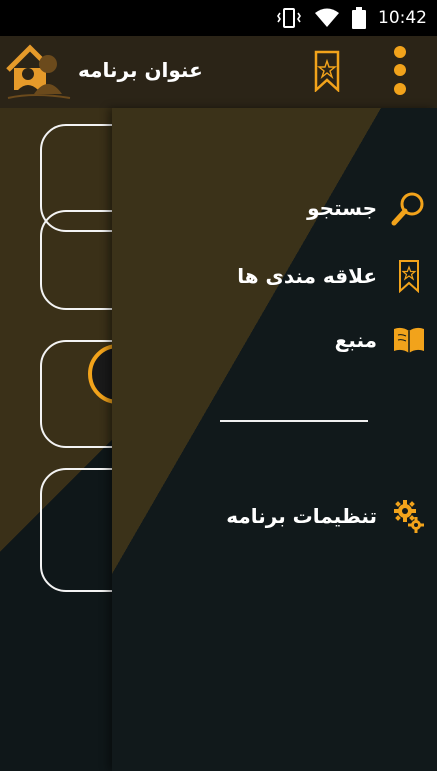 The height and width of the screenshot is (771, 437). What do you see at coordinates (277, 340) in the screenshot?
I see `drawer-item-source: منبع` at bounding box center [277, 340].